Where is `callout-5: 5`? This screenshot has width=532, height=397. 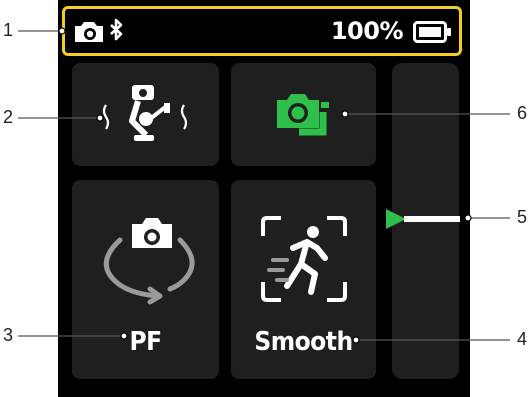
callout-5: 5 is located at coordinates (522, 217).